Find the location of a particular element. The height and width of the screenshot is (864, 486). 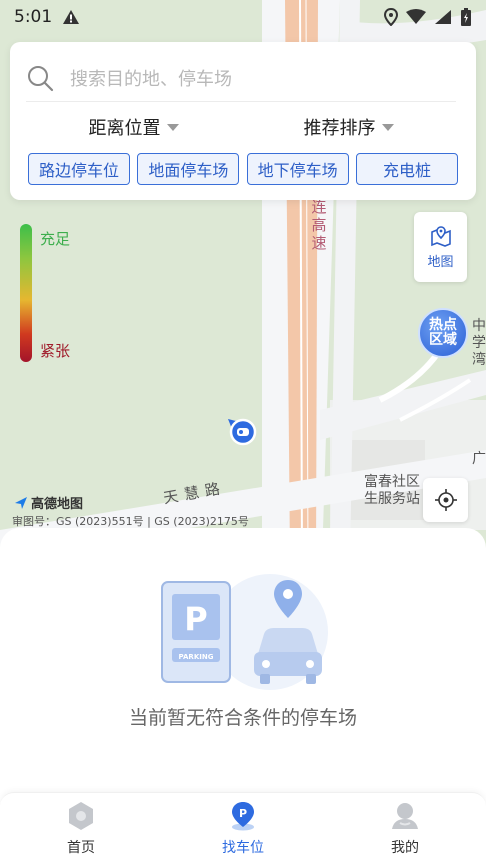

status-bar: 5:01 is located at coordinates (243, 17).